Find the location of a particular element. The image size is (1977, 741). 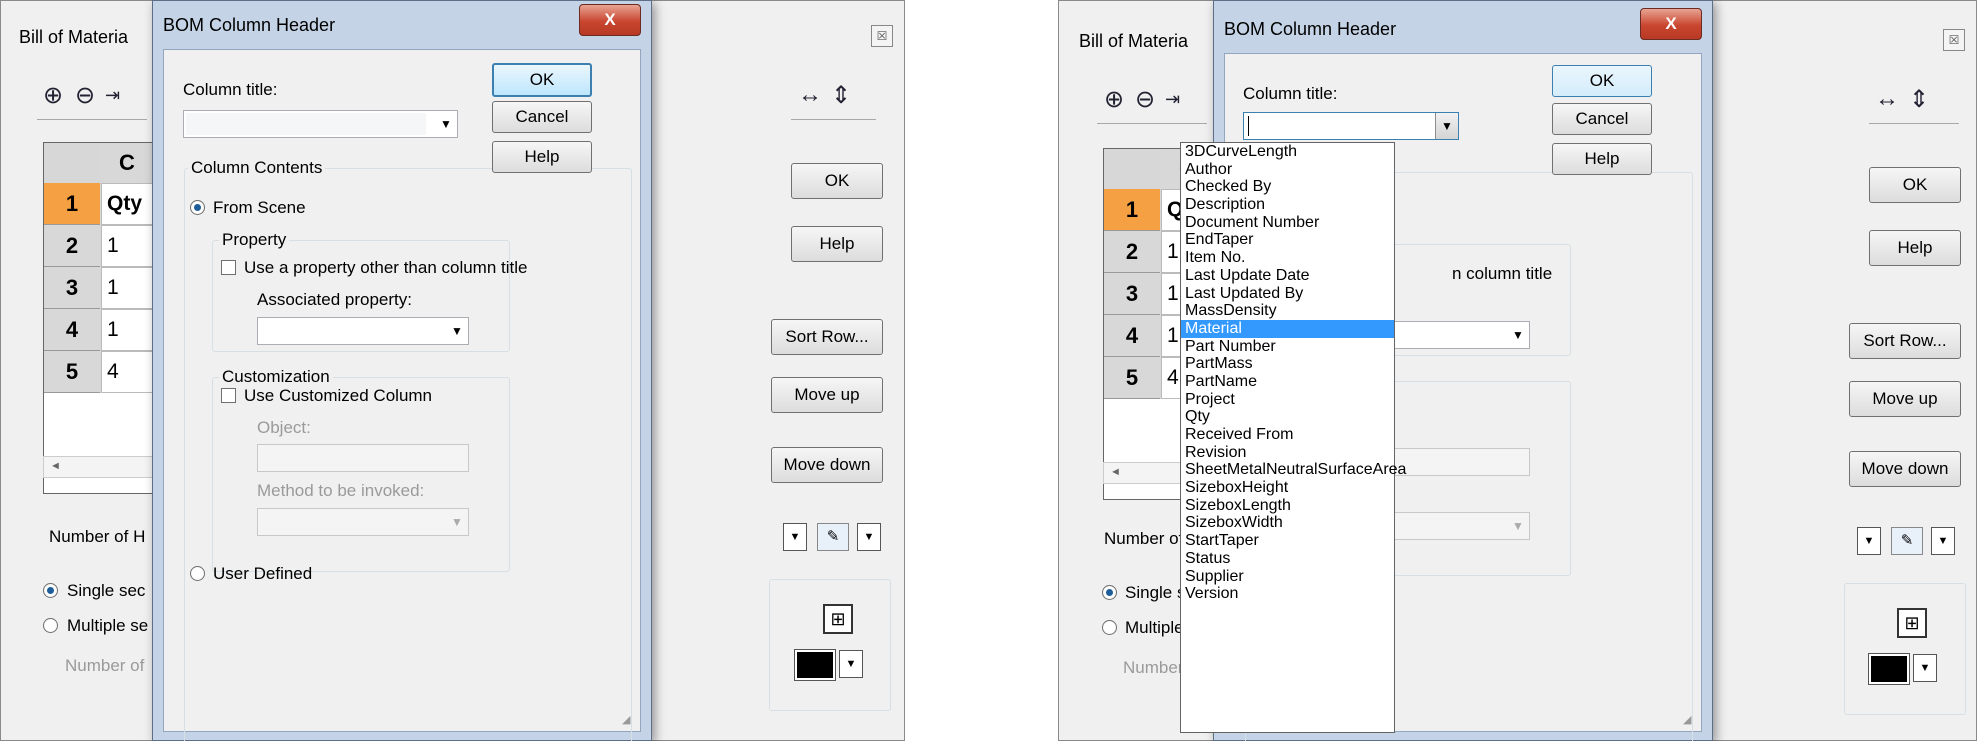

dropdown-option: Supplier is located at coordinates (1287, 577).